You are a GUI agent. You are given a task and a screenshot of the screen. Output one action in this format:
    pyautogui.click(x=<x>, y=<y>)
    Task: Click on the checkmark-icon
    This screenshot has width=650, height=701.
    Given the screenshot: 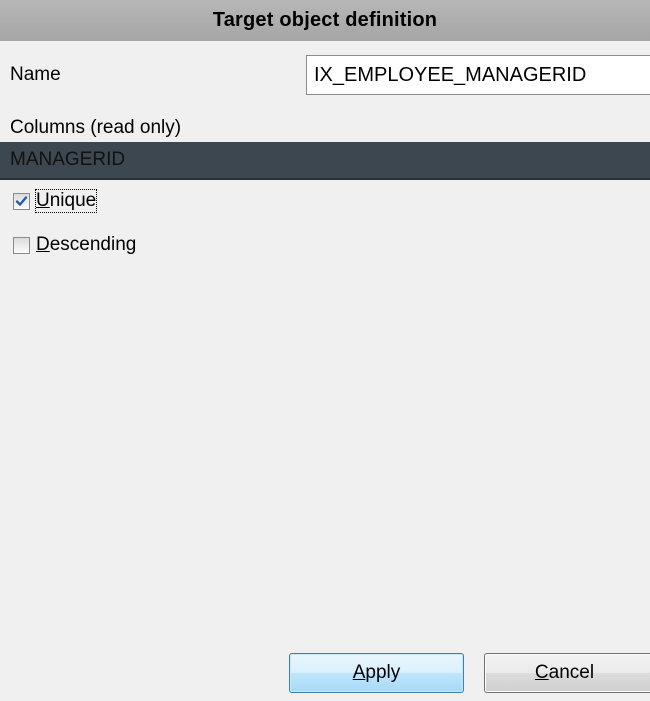 What is the action you would take?
    pyautogui.click(x=21, y=200)
    